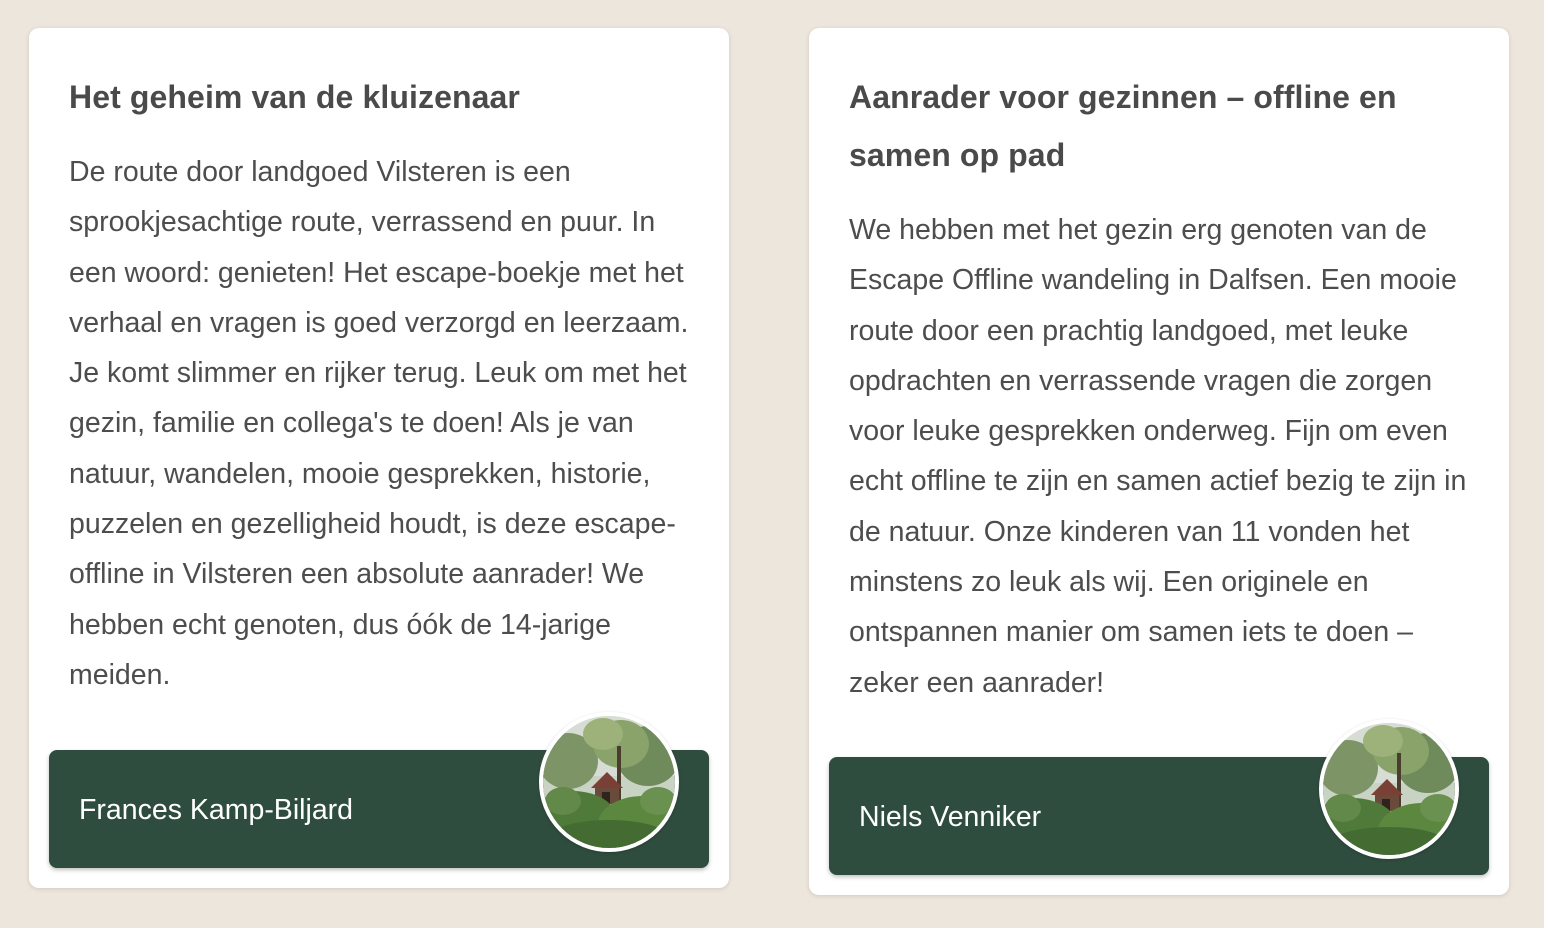  Describe the element at coordinates (1159, 797) in the screenshot. I see `review-author-bar: Niels Venniker` at that location.